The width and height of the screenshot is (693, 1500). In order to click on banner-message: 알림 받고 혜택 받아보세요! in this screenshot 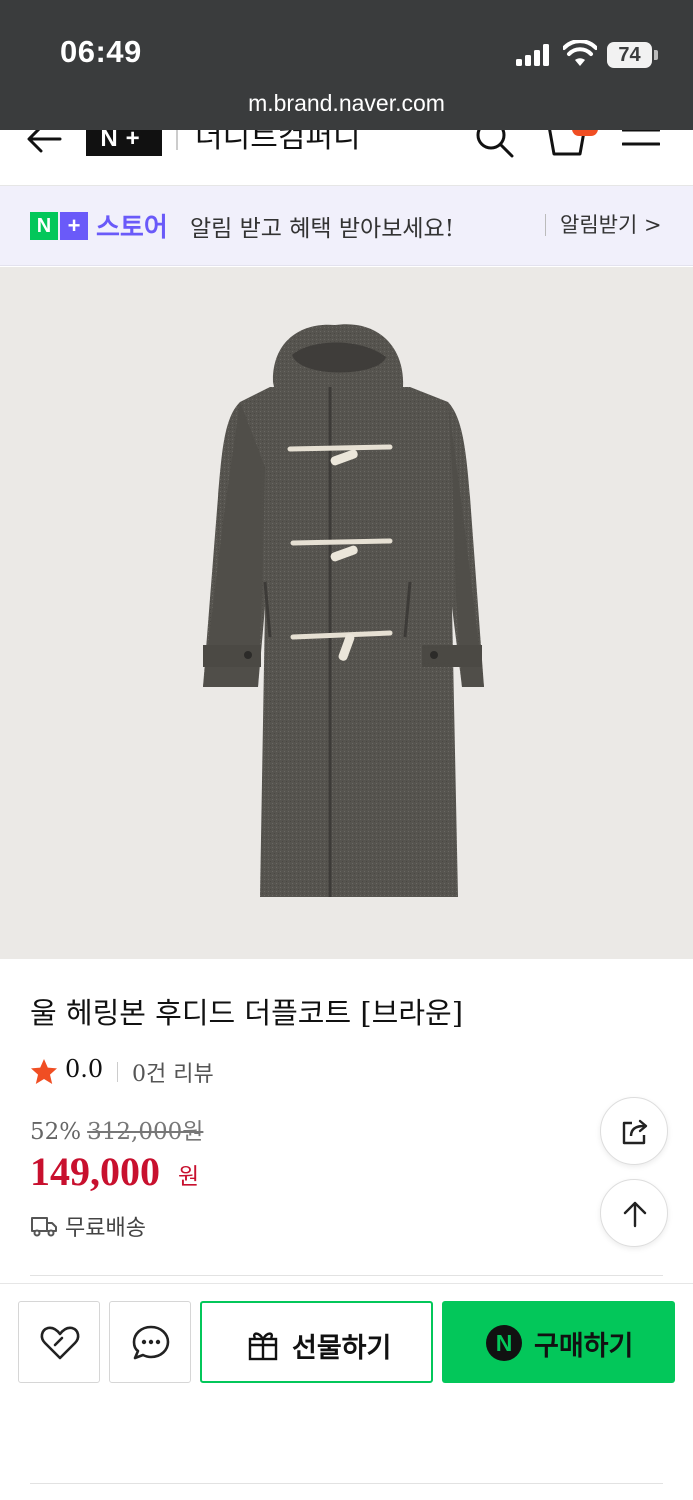, I will do `click(322, 229)`.